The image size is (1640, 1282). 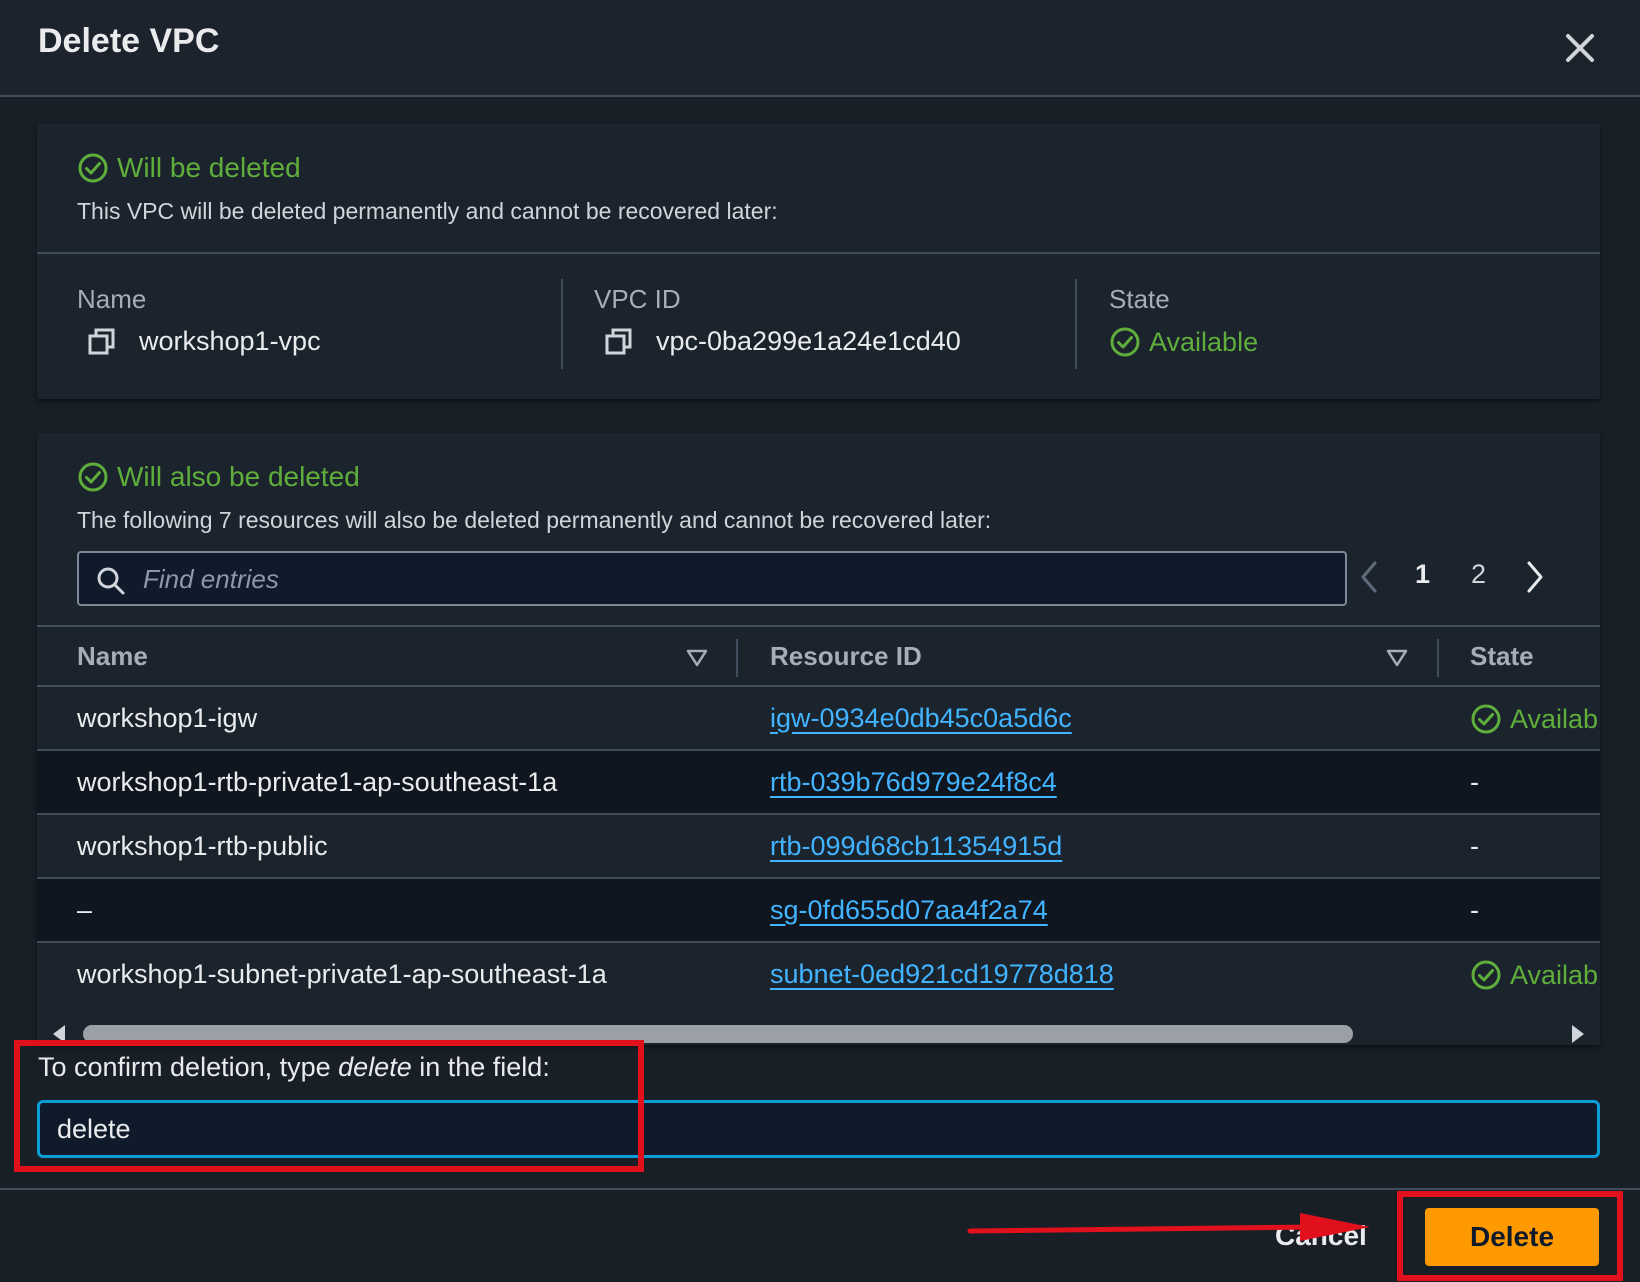 What do you see at coordinates (909, 910) in the screenshot?
I see `row-resource-id-link: sg-0fd655d07aa4f2a74` at bounding box center [909, 910].